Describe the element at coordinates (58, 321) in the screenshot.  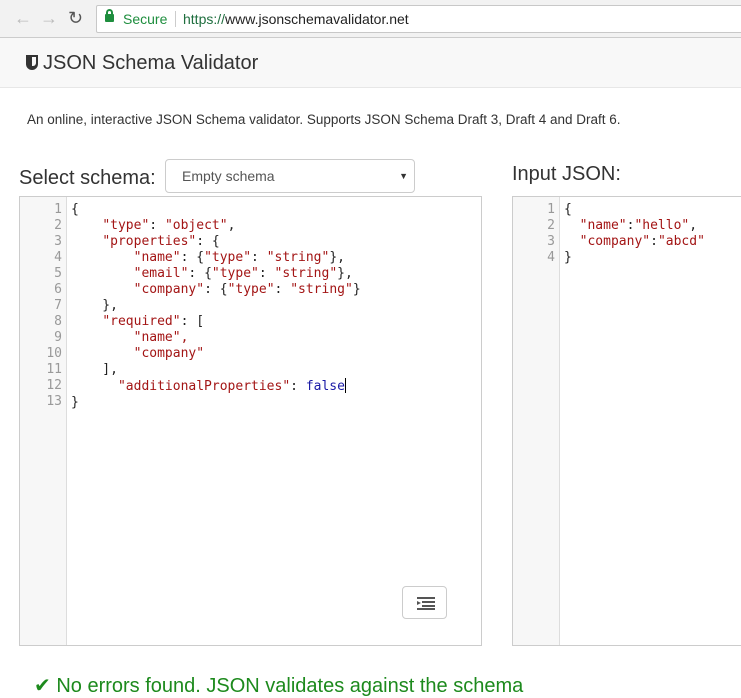
I see `line-number: 8` at that location.